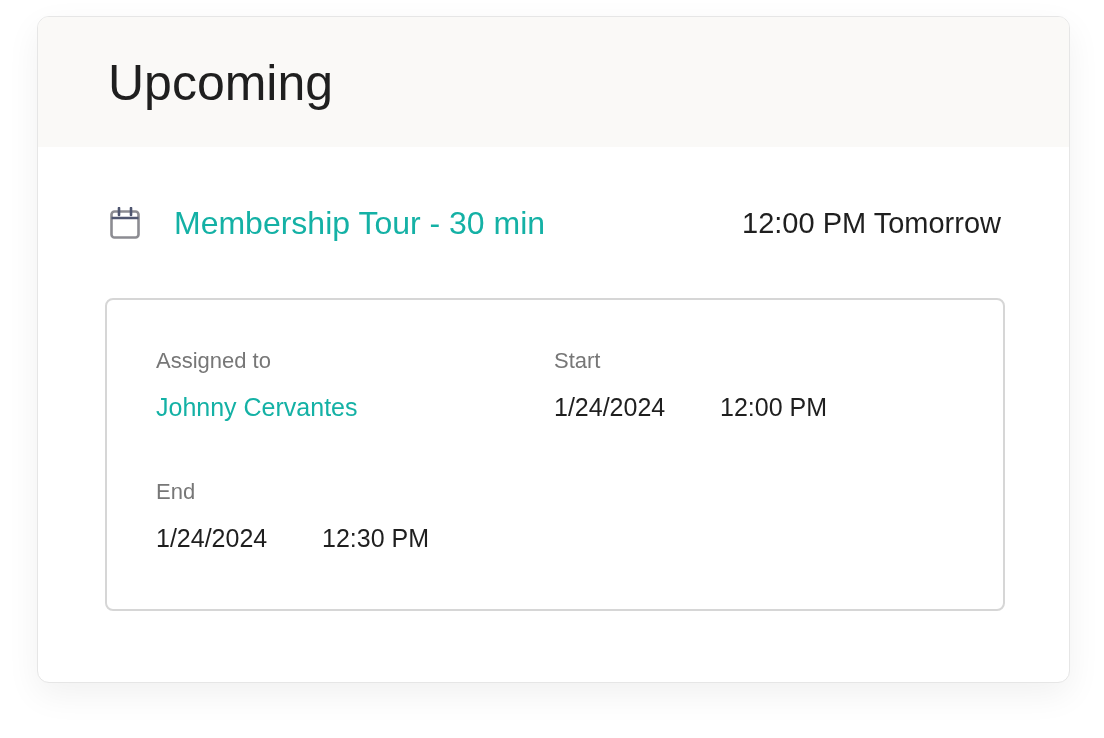 This screenshot has width=1104, height=738. What do you see at coordinates (125, 223) in the screenshot?
I see `calendar-icon` at bounding box center [125, 223].